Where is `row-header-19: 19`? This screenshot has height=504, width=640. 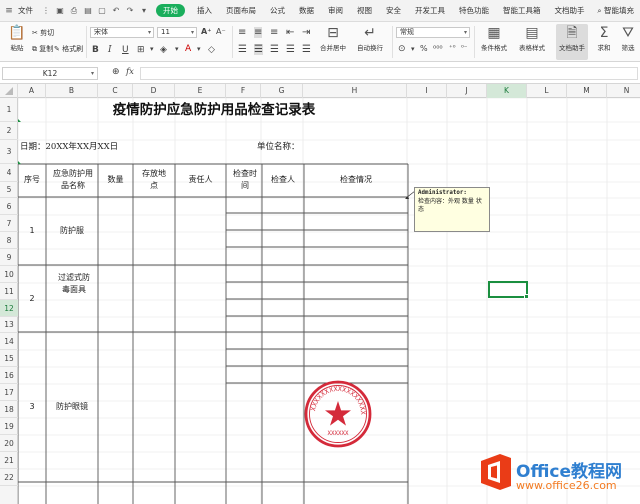 row-header-19: 19 is located at coordinates (9, 426).